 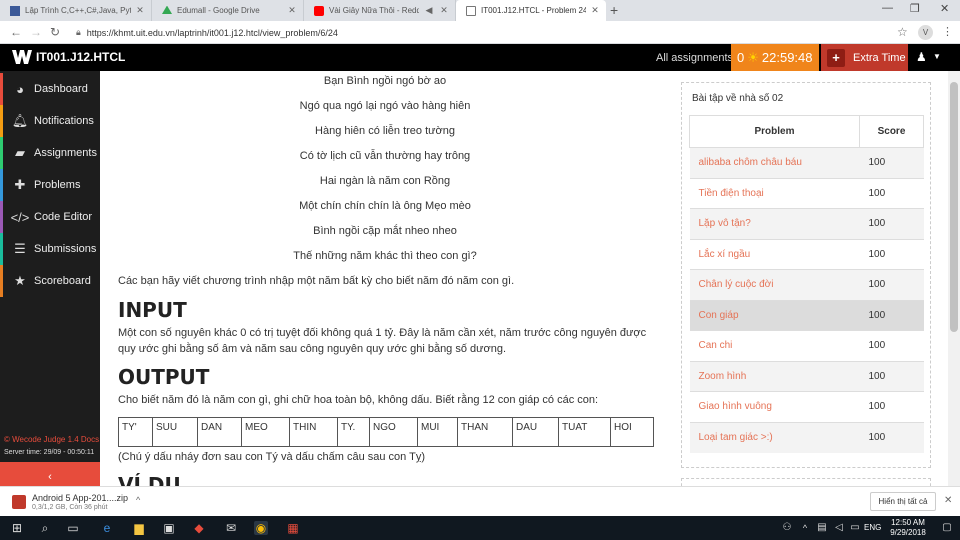 I want to click on sidebar-item-label: Scoreboard, so click(x=62, y=281).